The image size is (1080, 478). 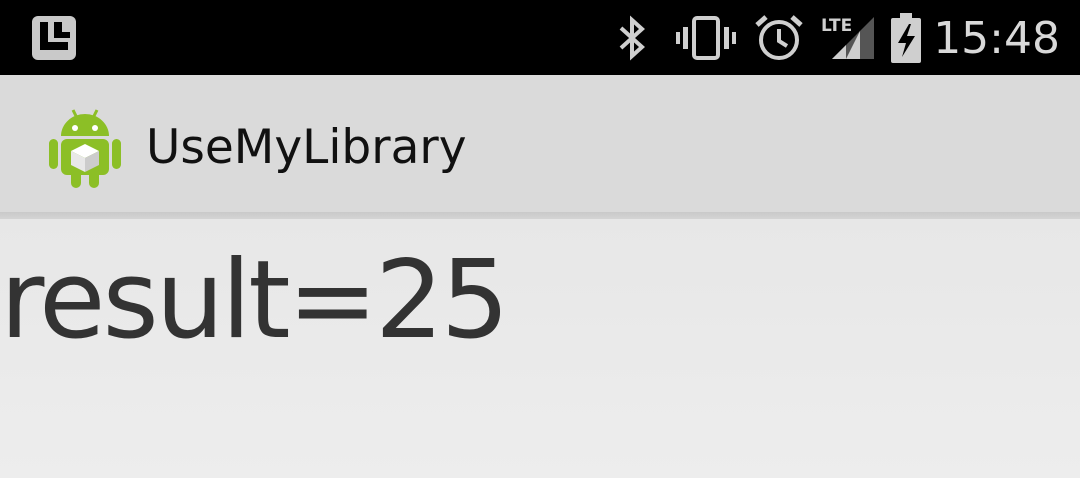 I want to click on notification-app-icon, so click(x=54, y=37).